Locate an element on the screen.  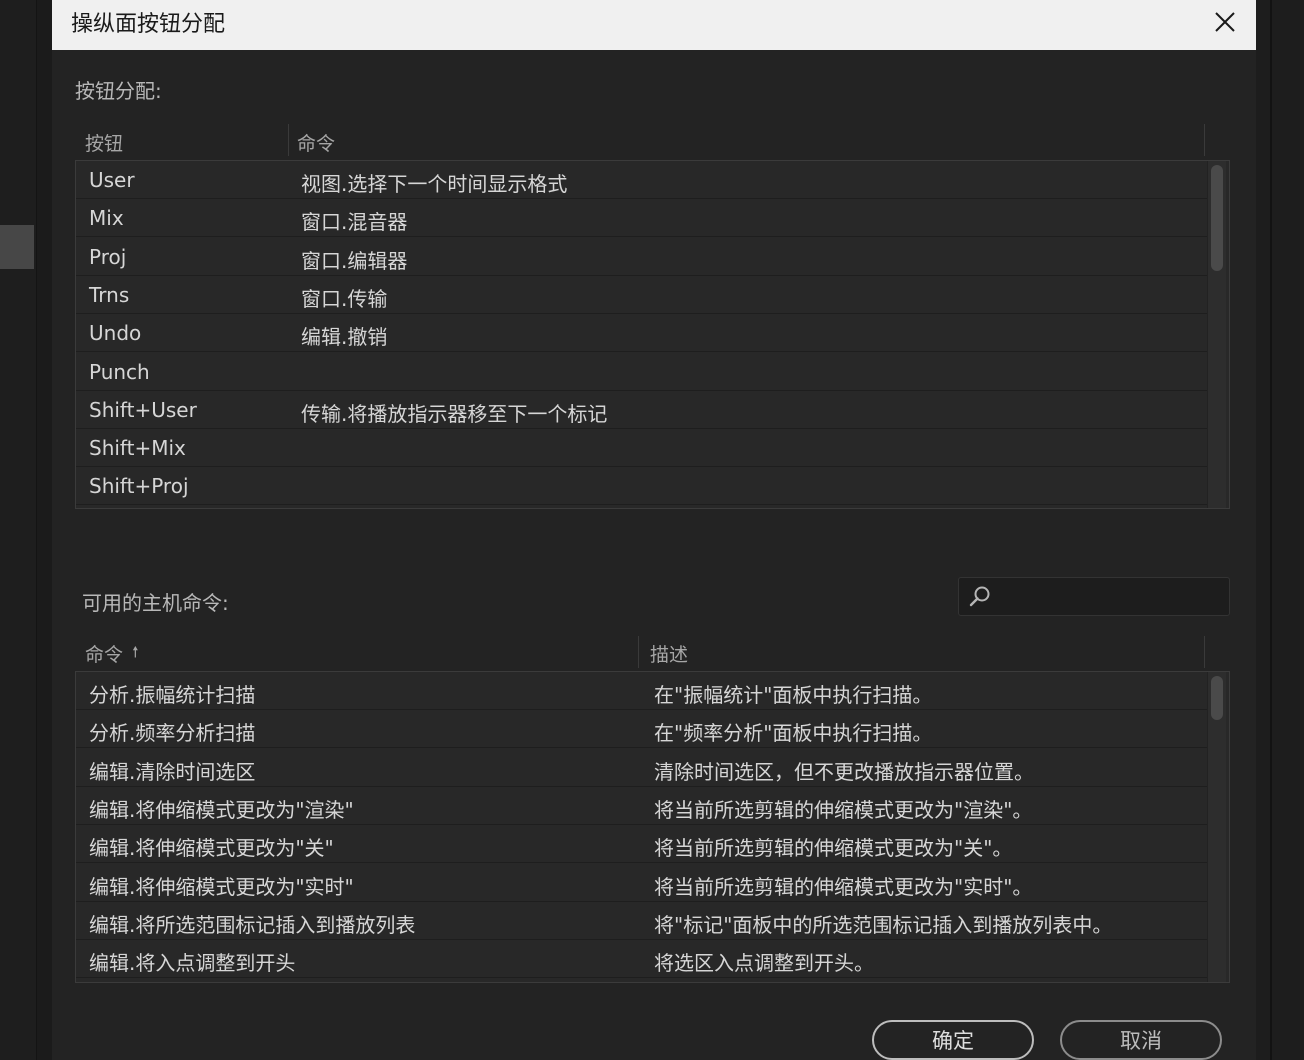
host_commands-description-cell: 将当前所选剪辑的伸缩模式更改为"渲染"。 is located at coordinates (843, 810).